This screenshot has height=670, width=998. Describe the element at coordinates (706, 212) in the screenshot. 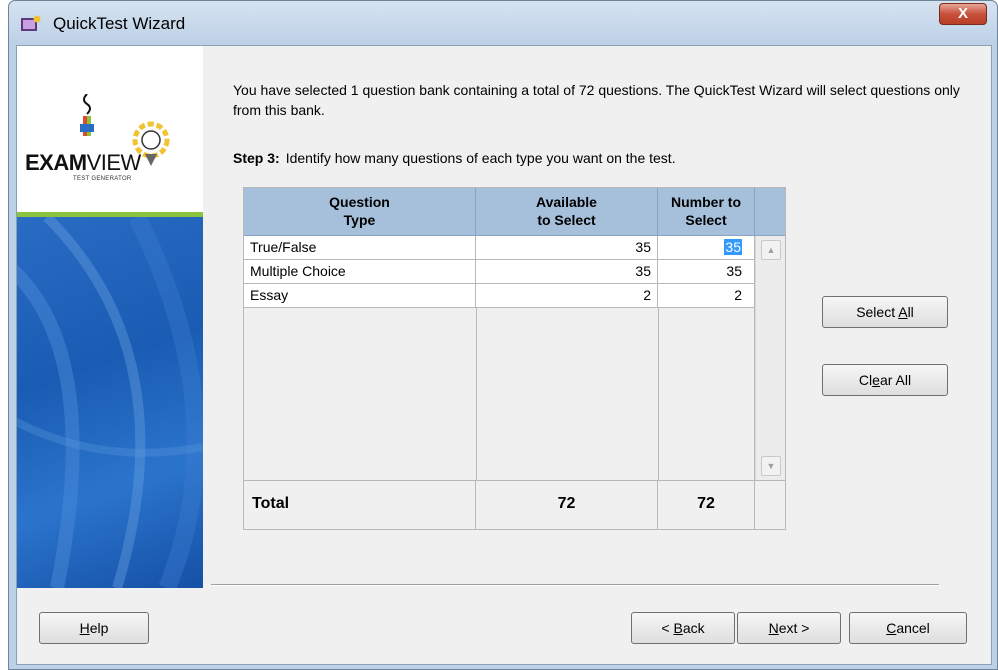

I see `header-number-to-select: Number to Select` at that location.